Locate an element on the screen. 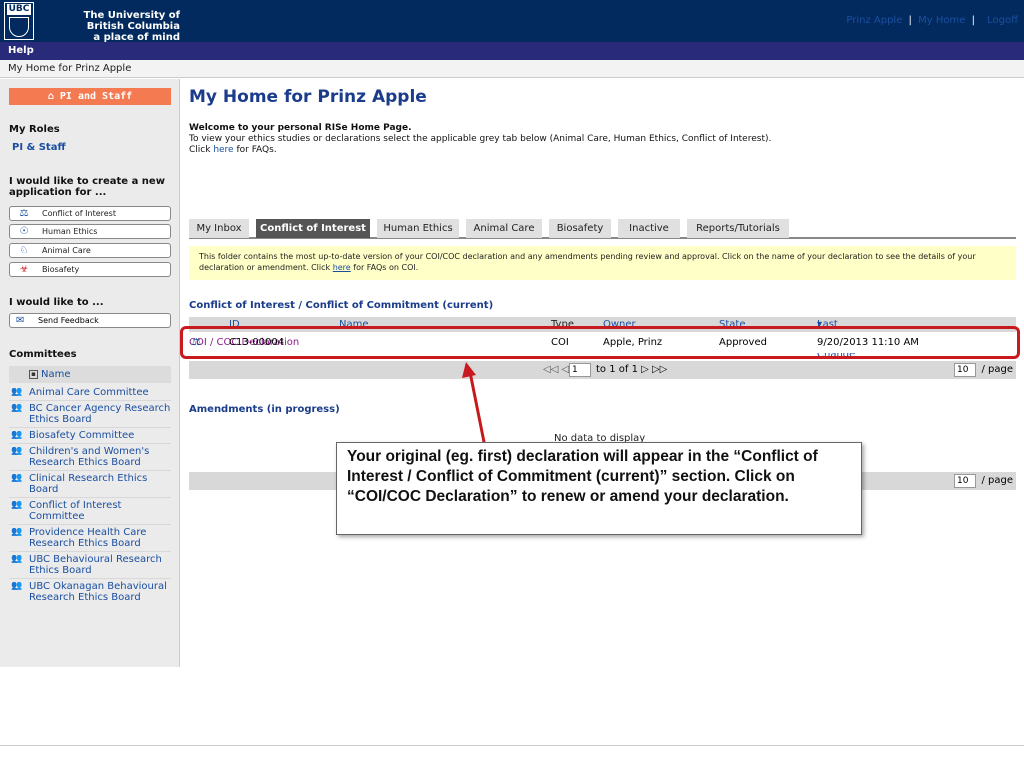  committee-item: 👥 BC Cancer Agency Research Ethics Board is located at coordinates (90, 414).